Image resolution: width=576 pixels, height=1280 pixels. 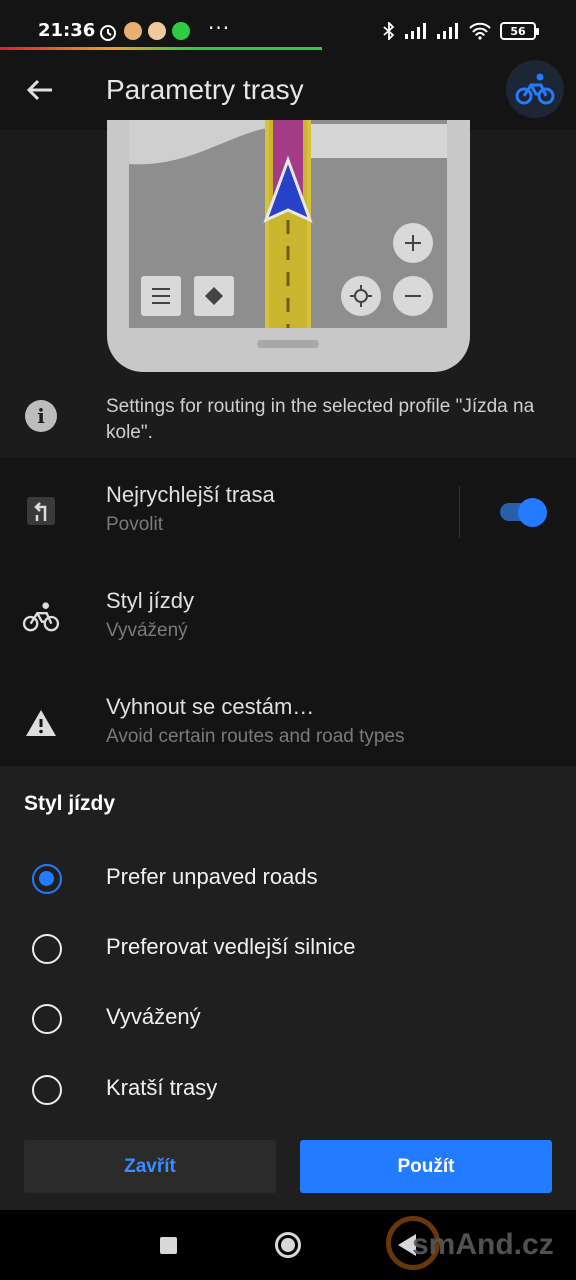 I want to click on app-bar: Parametry trasy, so click(x=288, y=90).